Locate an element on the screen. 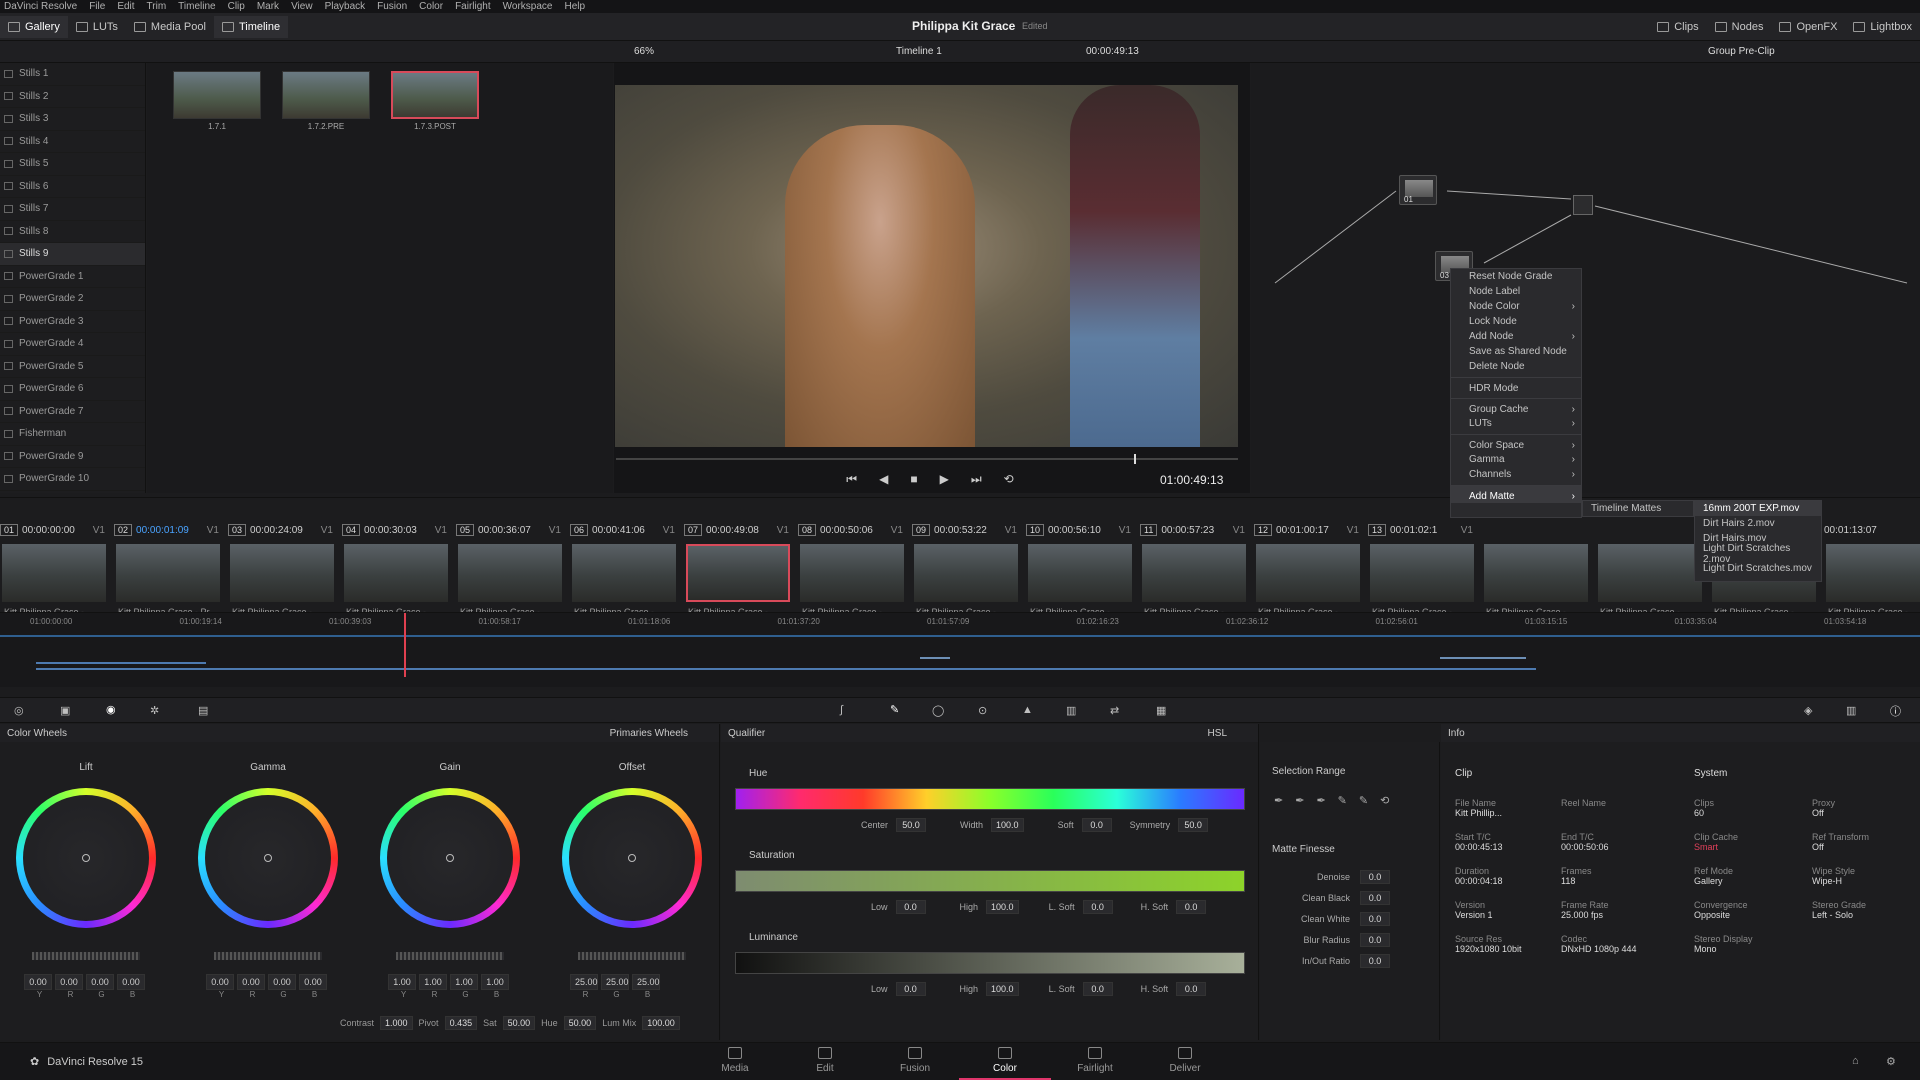 Image resolution: width=1920 pixels, height=1080 pixels. pivot-field: 0.435 is located at coordinates (461, 1023).